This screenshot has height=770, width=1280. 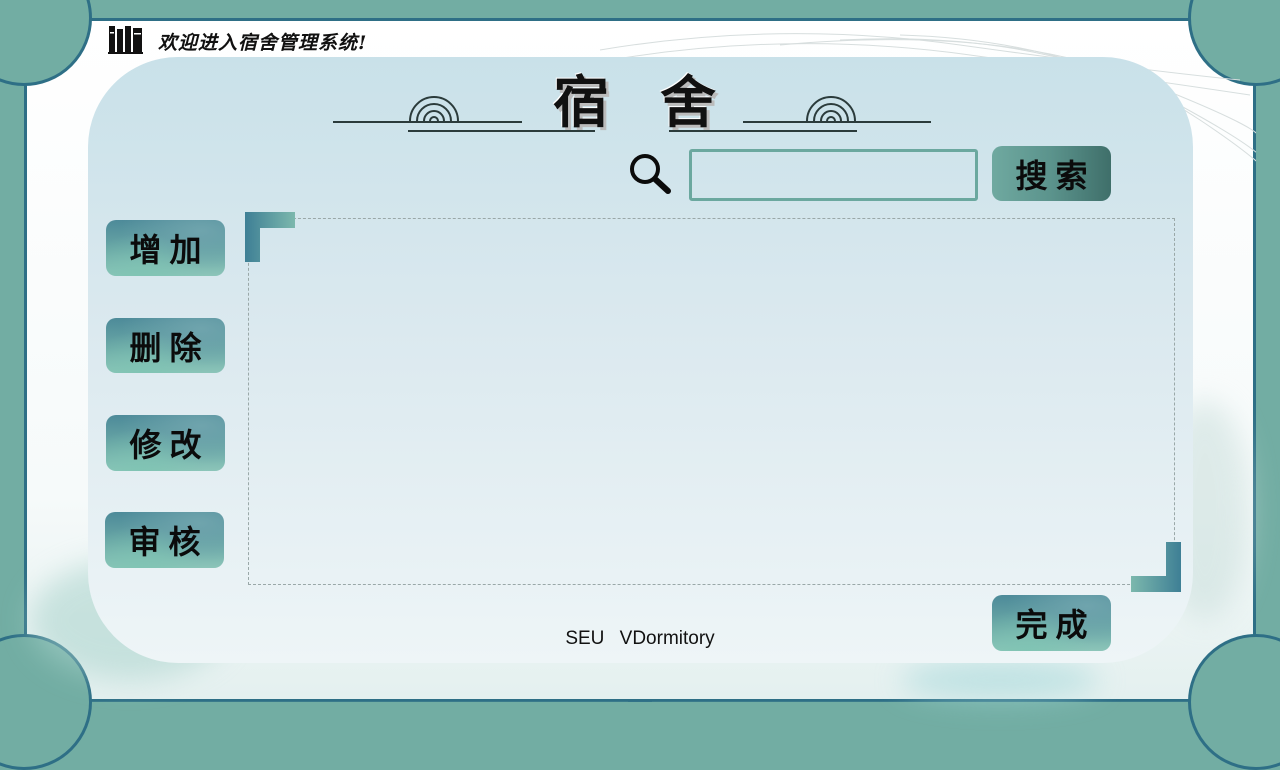 What do you see at coordinates (1156, 567) in the screenshot?
I see `content-corner-bracket-bottom-right` at bounding box center [1156, 567].